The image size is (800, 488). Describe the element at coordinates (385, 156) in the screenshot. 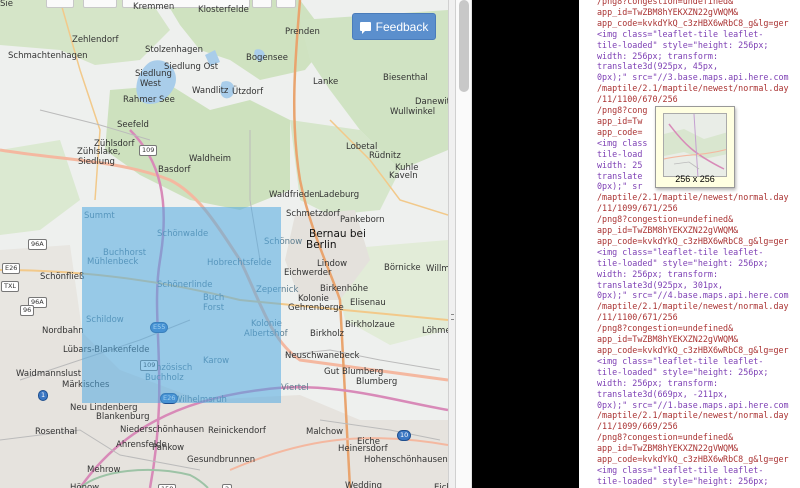

I see `map-place-label: Rüdnitz` at that location.